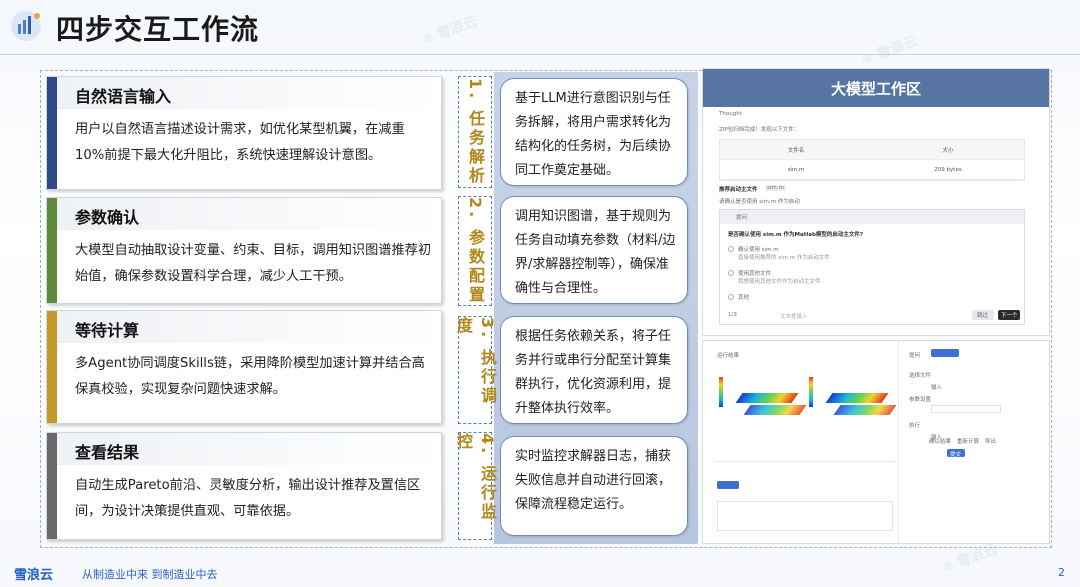 The image size is (1080, 587). Describe the element at coordinates (742, 218) in the screenshot. I see `dialog-title: 提问` at that location.